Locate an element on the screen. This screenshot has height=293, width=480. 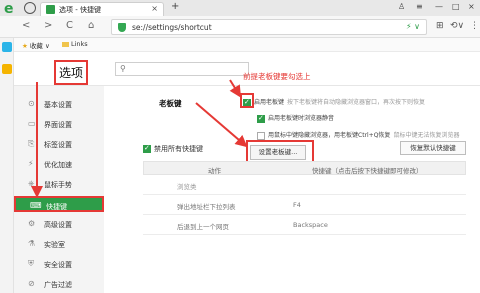
back-button: < is located at coordinates (26, 25).